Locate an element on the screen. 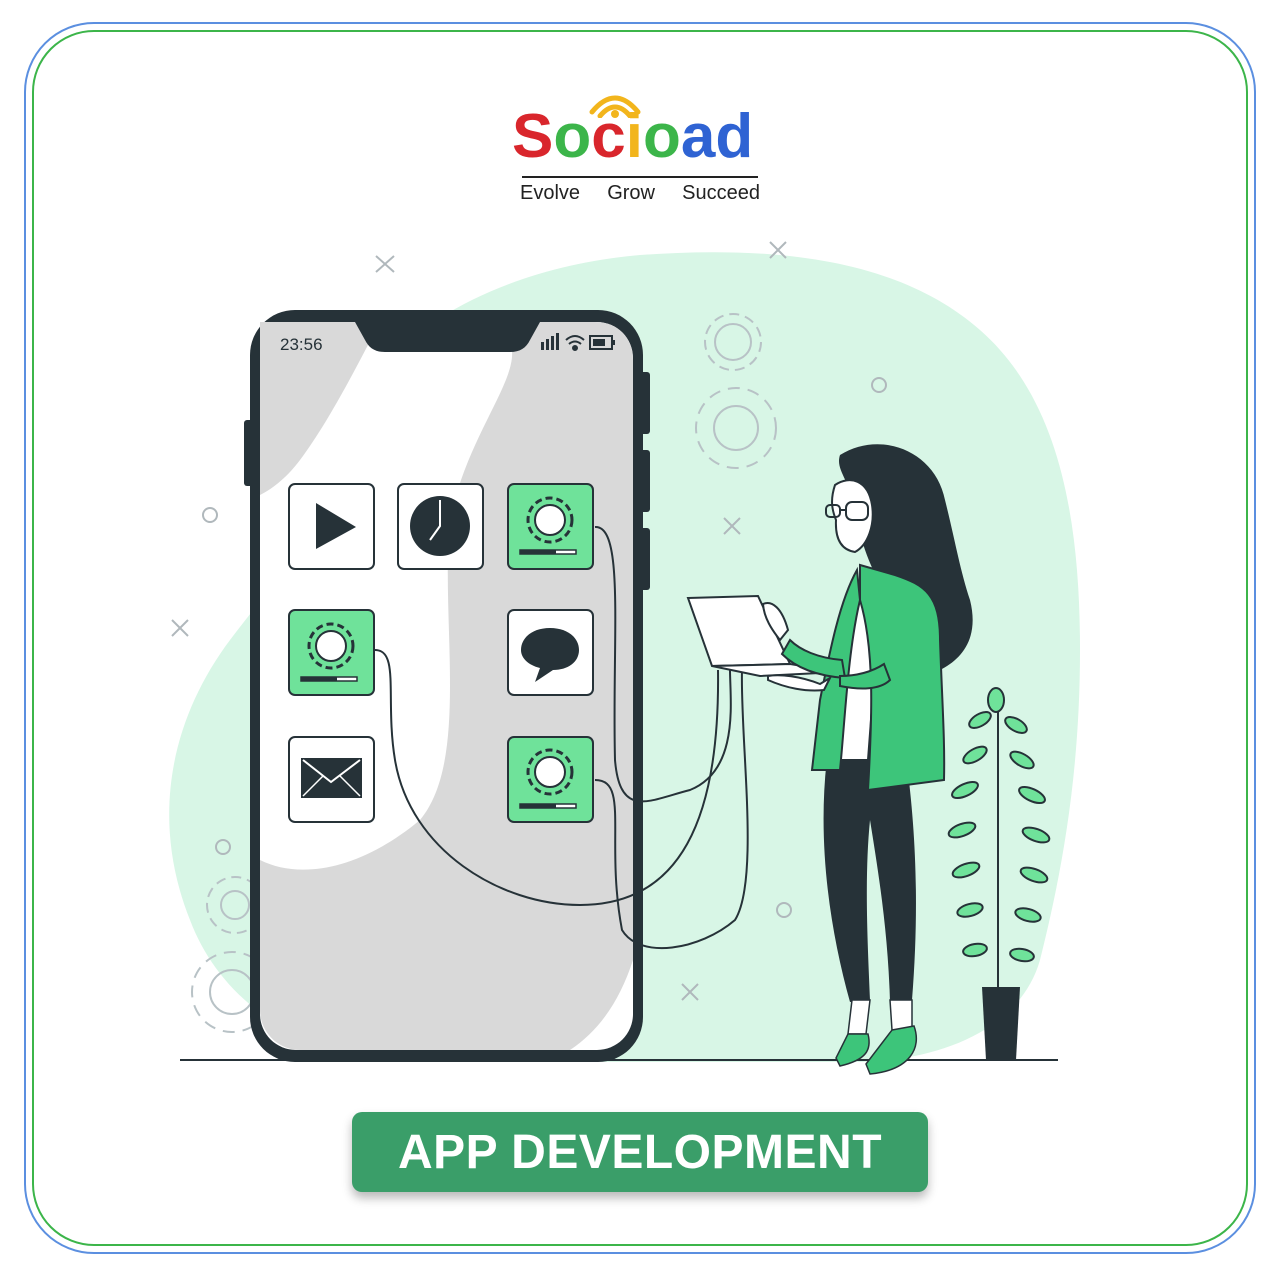 This screenshot has height=1278, width=1280. logo-wordmark: Socioad is located at coordinates (642, 137).